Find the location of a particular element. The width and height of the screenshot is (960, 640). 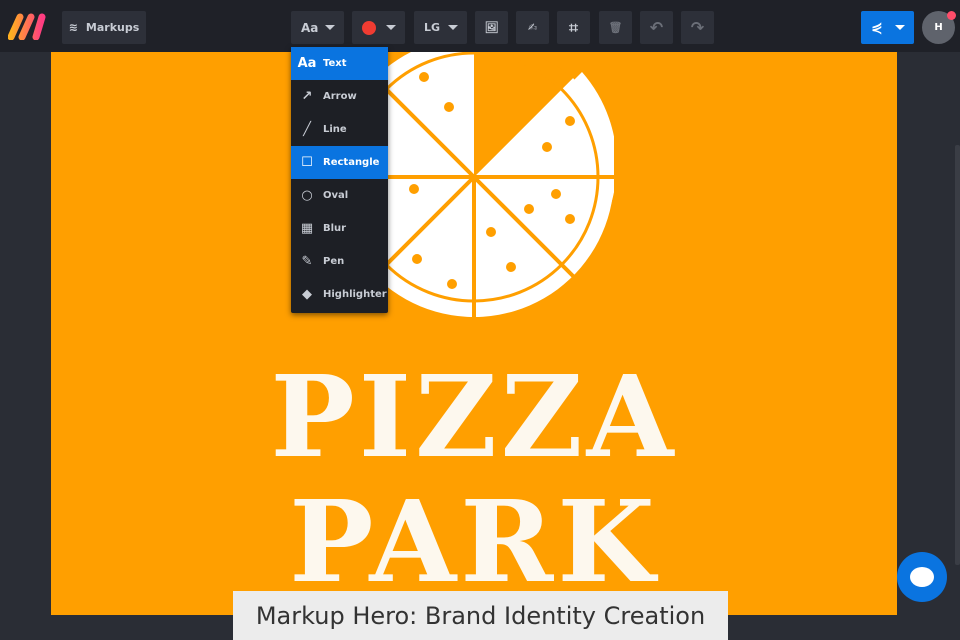

notification-dot is located at coordinates (951, 15).